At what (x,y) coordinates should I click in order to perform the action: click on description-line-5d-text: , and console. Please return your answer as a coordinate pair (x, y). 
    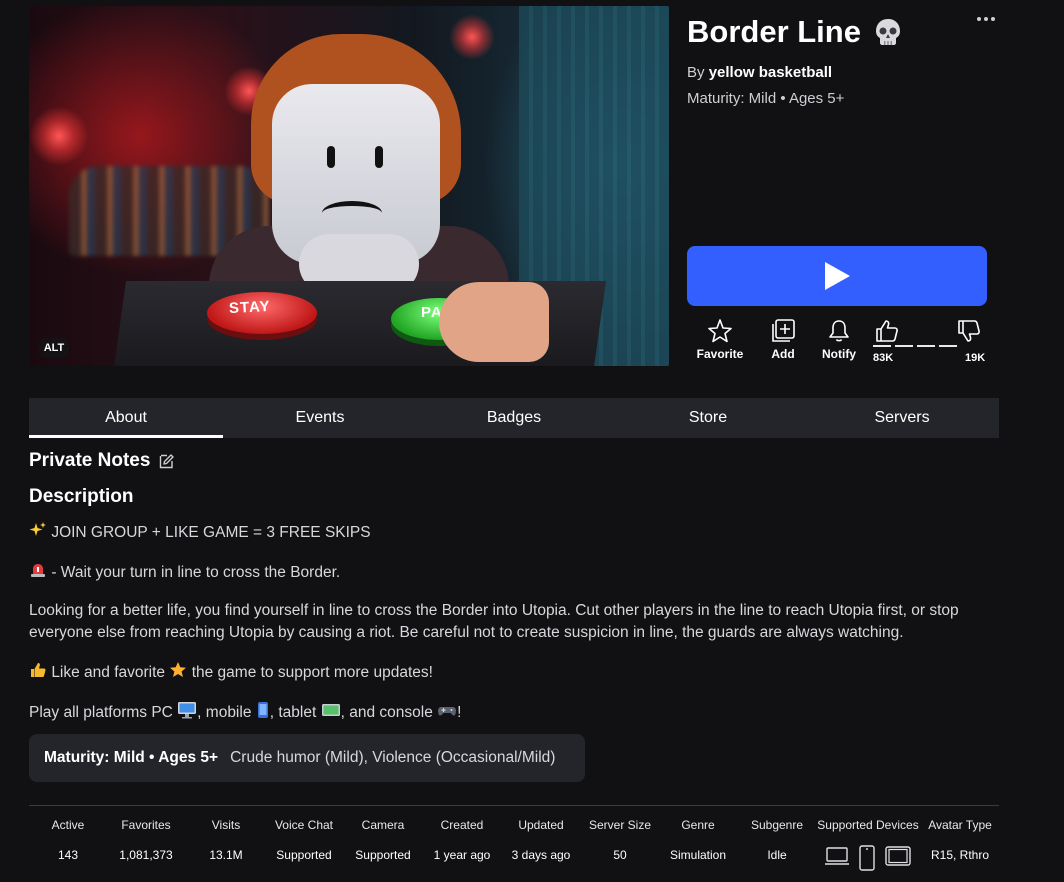
    Looking at the image, I should click on (386, 712).